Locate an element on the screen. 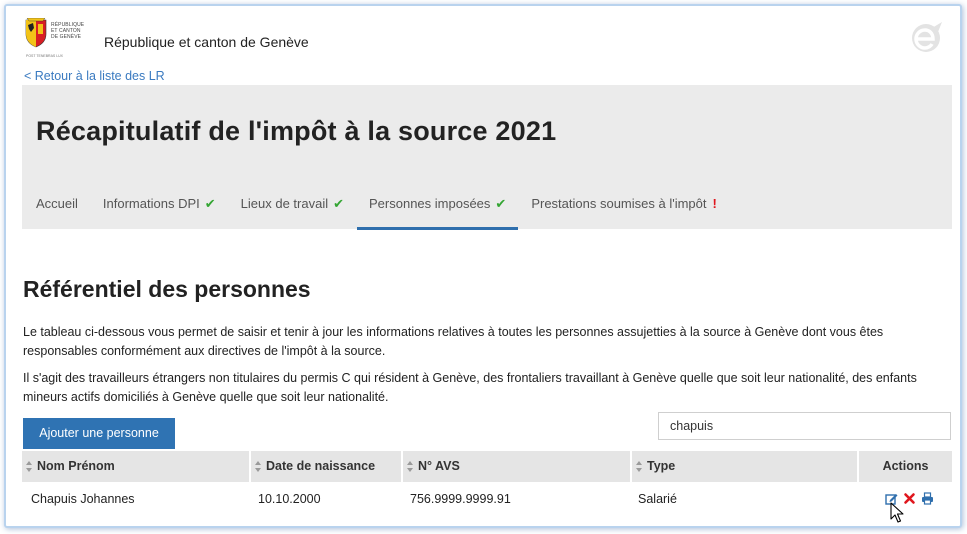 The height and width of the screenshot is (534, 967). cell-actions is located at coordinates (905, 498).